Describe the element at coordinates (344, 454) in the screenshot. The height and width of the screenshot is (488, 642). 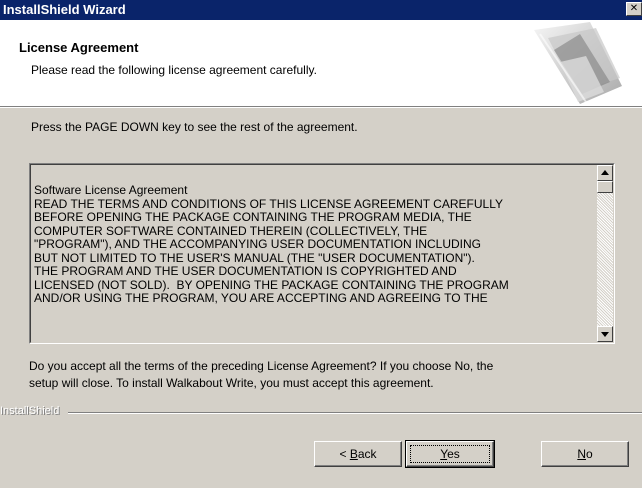
I see `back-button-prefix: <` at that location.